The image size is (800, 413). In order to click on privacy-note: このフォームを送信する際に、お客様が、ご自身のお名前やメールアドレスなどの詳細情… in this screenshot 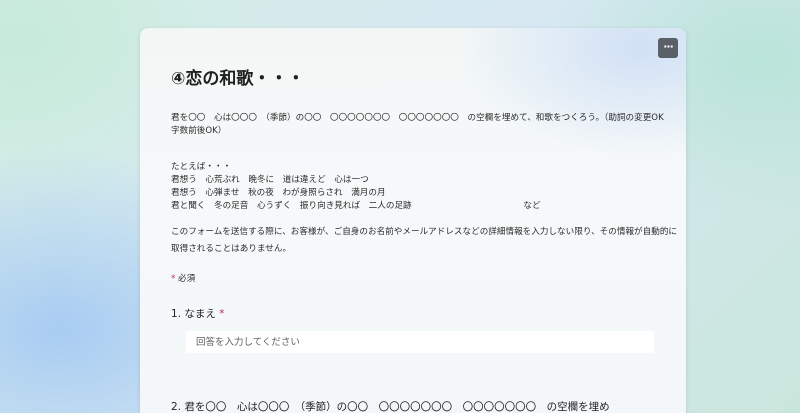, I will do `click(424, 240)`.